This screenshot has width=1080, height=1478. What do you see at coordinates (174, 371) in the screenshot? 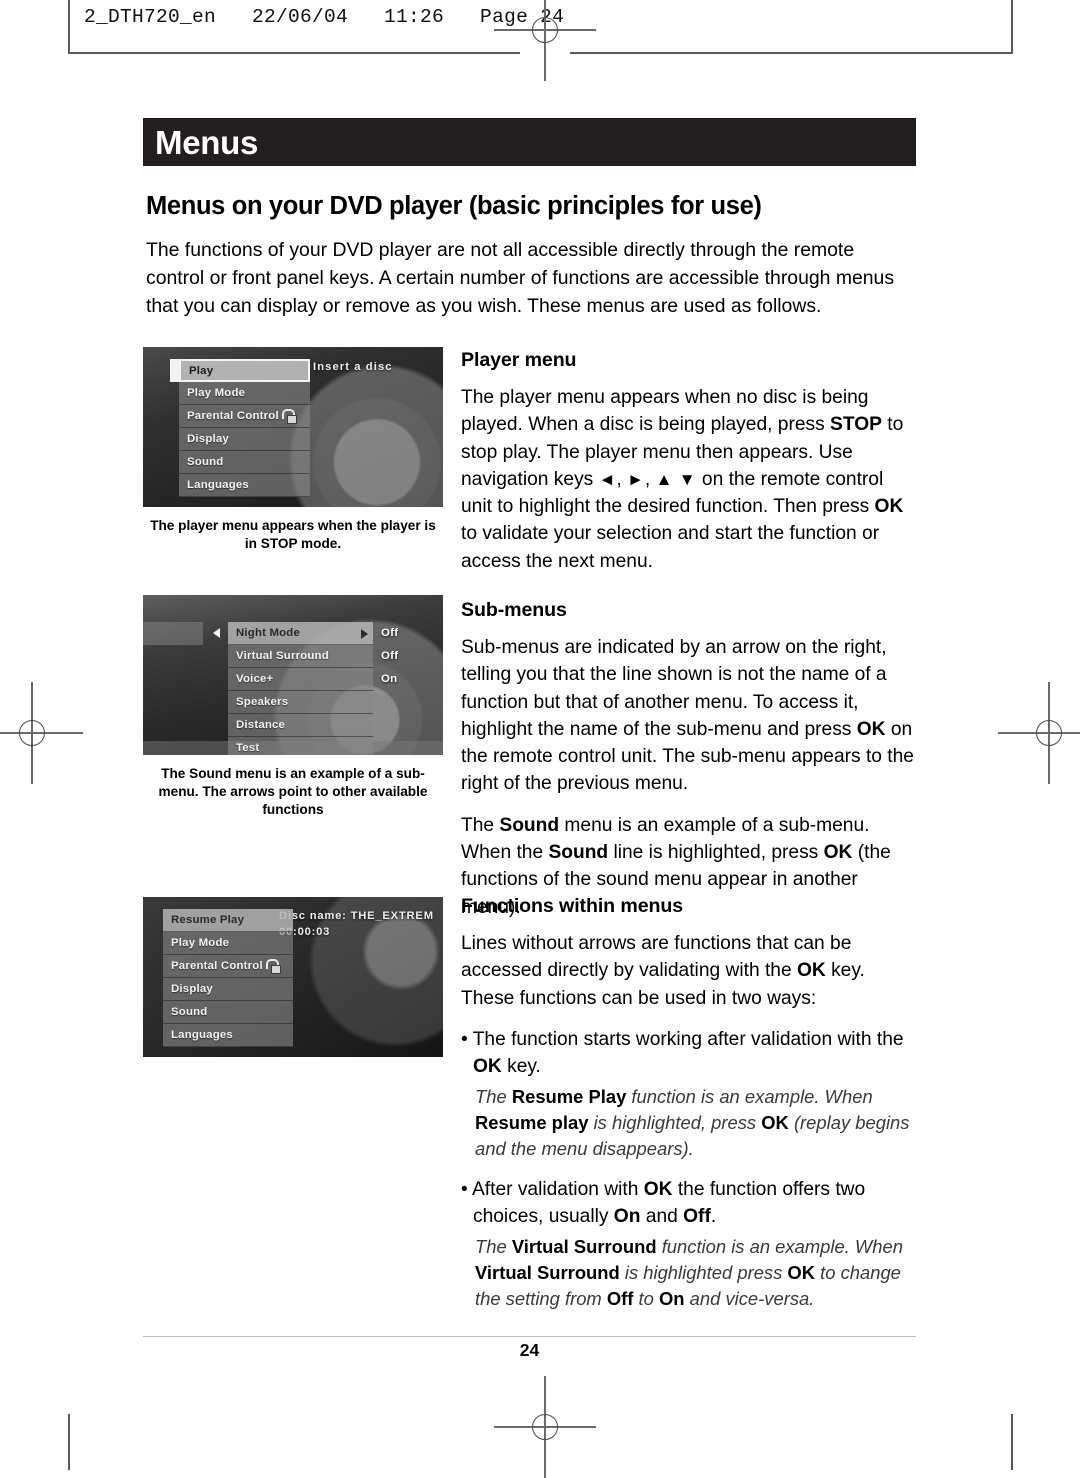
I see `menu-cursor-bar` at bounding box center [174, 371].